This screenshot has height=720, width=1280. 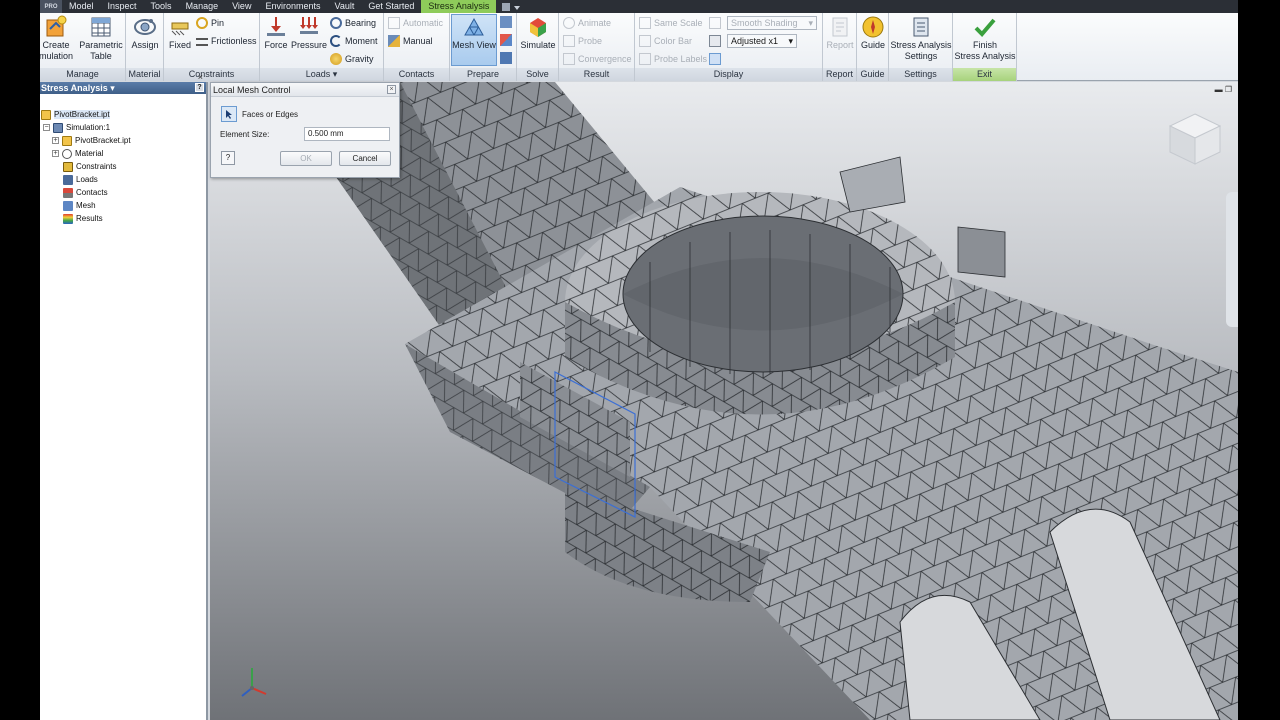 I want to click on simulate-label: Simulate, so click(x=538, y=45).